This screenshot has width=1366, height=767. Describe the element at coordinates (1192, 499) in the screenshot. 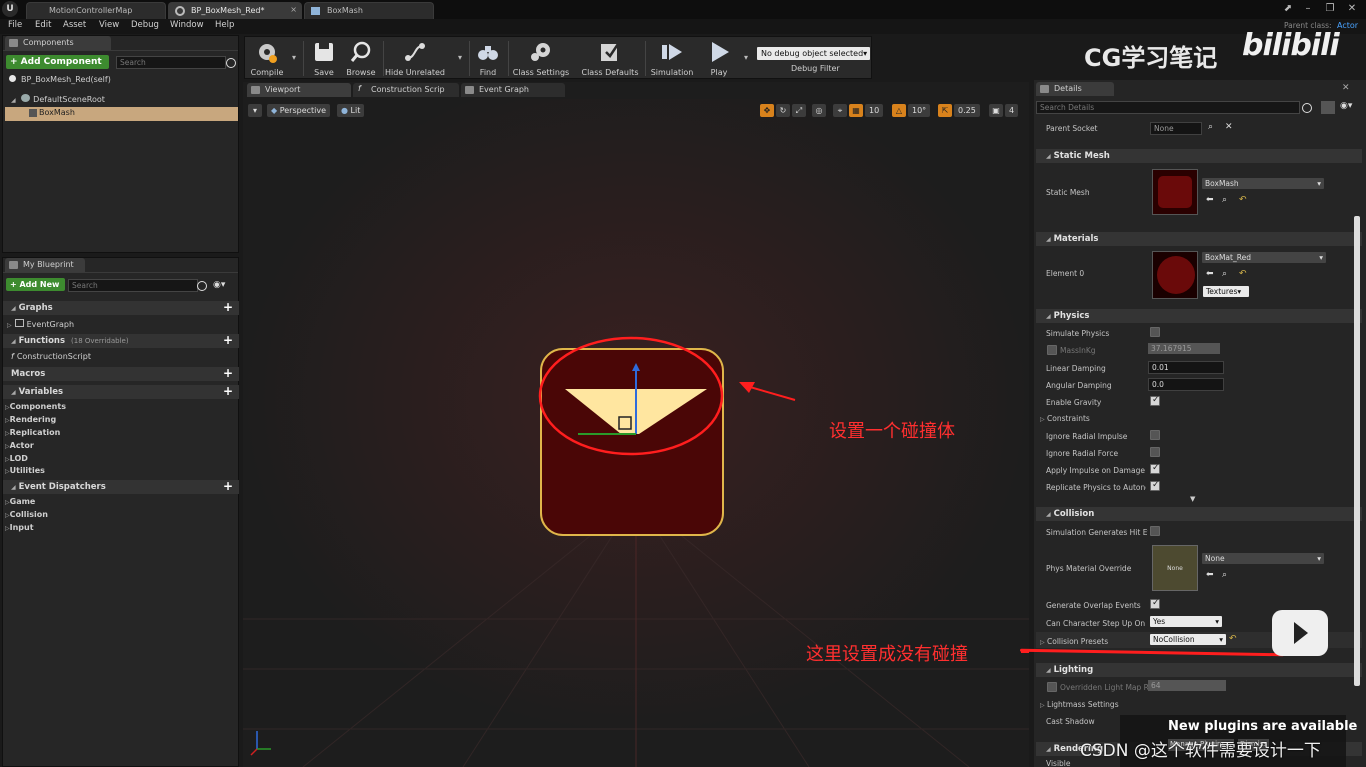

I see `advanced-expand-chevron-icon: ▼` at that location.